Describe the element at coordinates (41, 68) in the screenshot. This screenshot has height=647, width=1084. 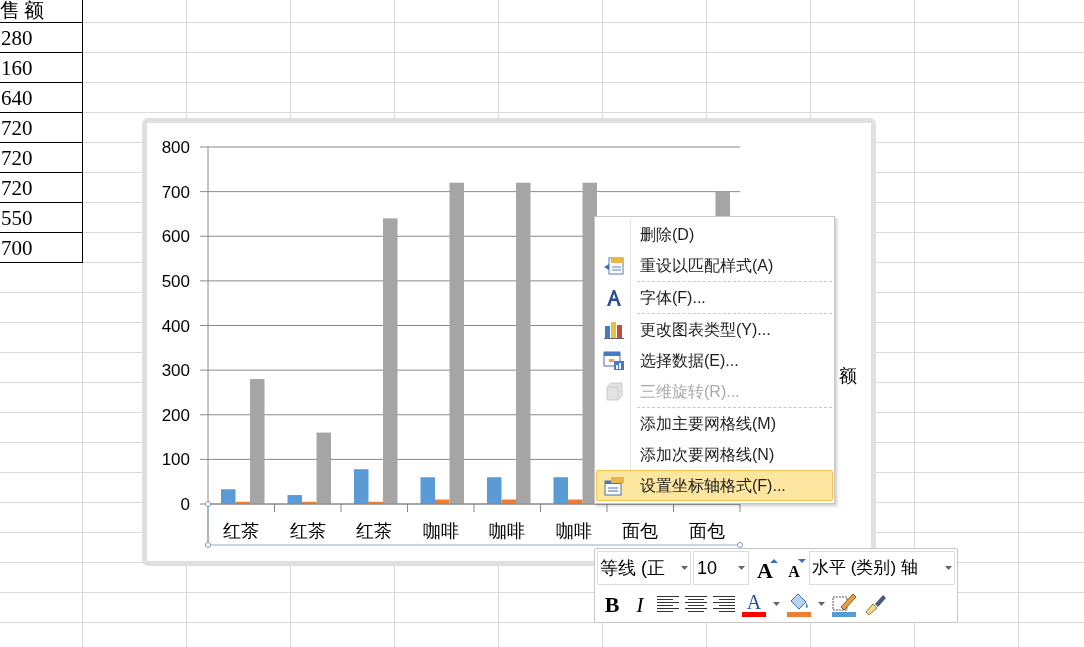
I see `table-cell: 160` at that location.